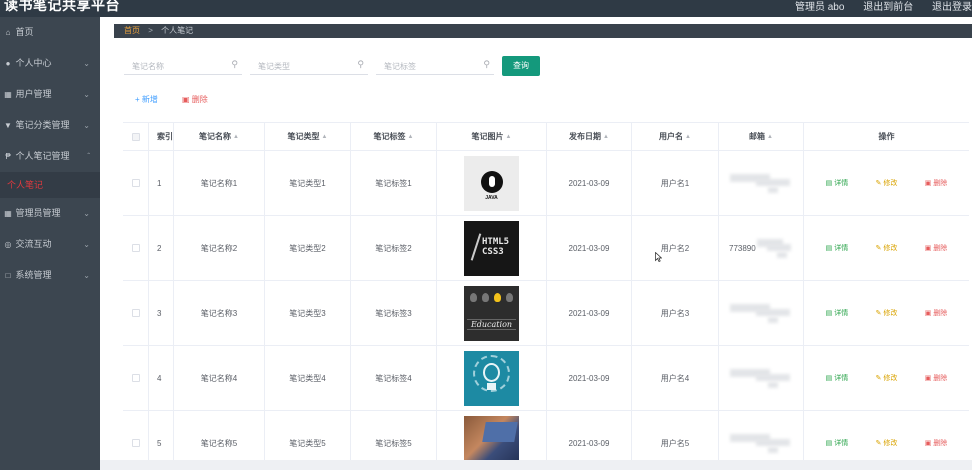  Describe the element at coordinates (219, 136) in the screenshot. I see `header-name: 笔记名称 ▲` at that location.